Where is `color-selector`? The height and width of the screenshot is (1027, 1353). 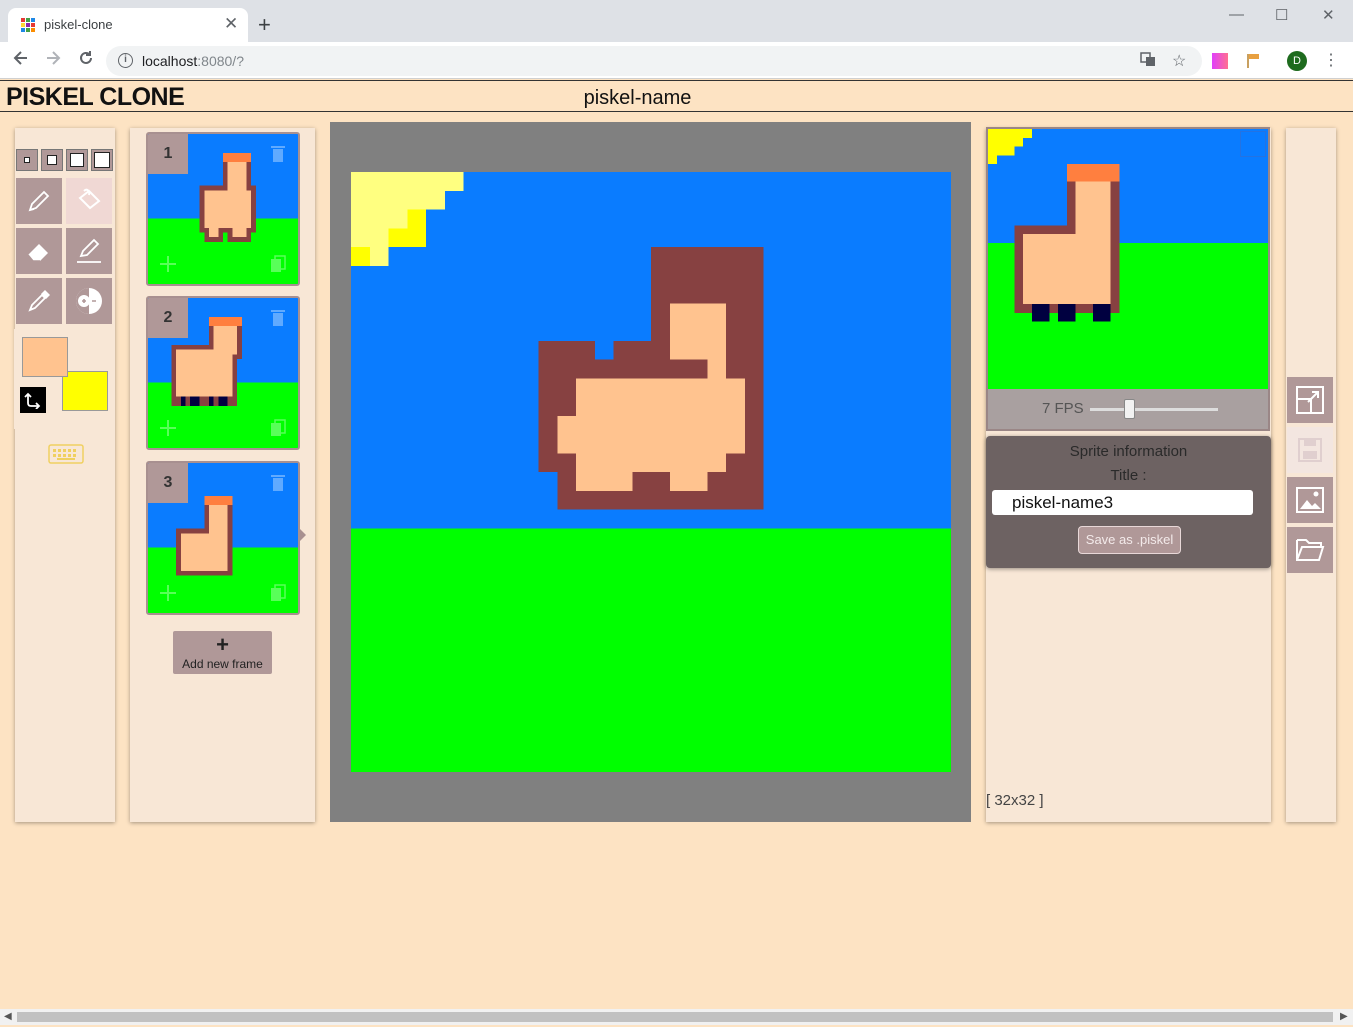 color-selector is located at coordinates (64, 379).